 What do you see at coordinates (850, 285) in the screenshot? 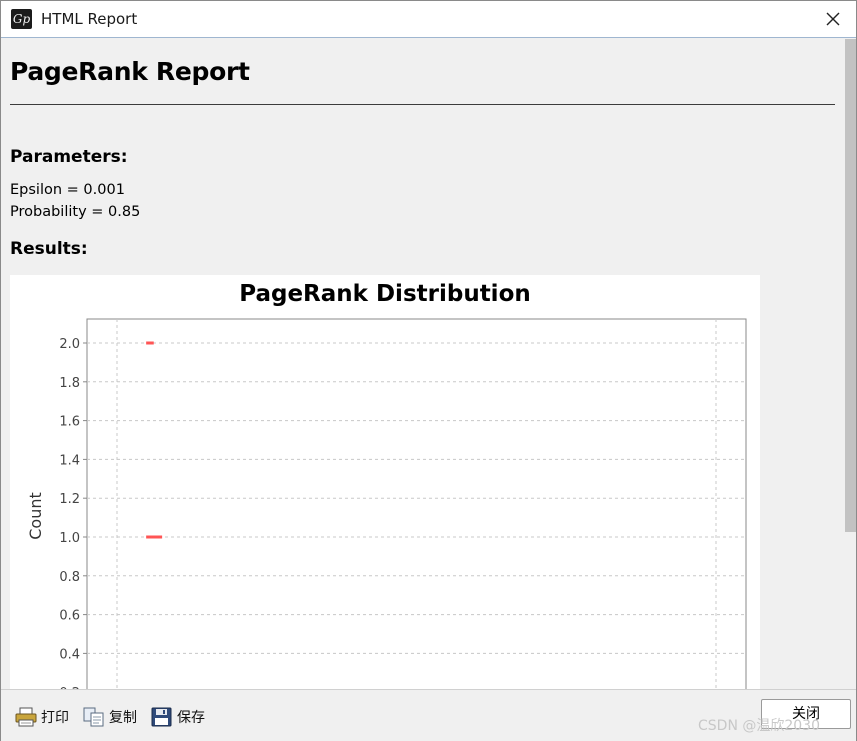
I see `scrollbar-thumb` at bounding box center [850, 285].